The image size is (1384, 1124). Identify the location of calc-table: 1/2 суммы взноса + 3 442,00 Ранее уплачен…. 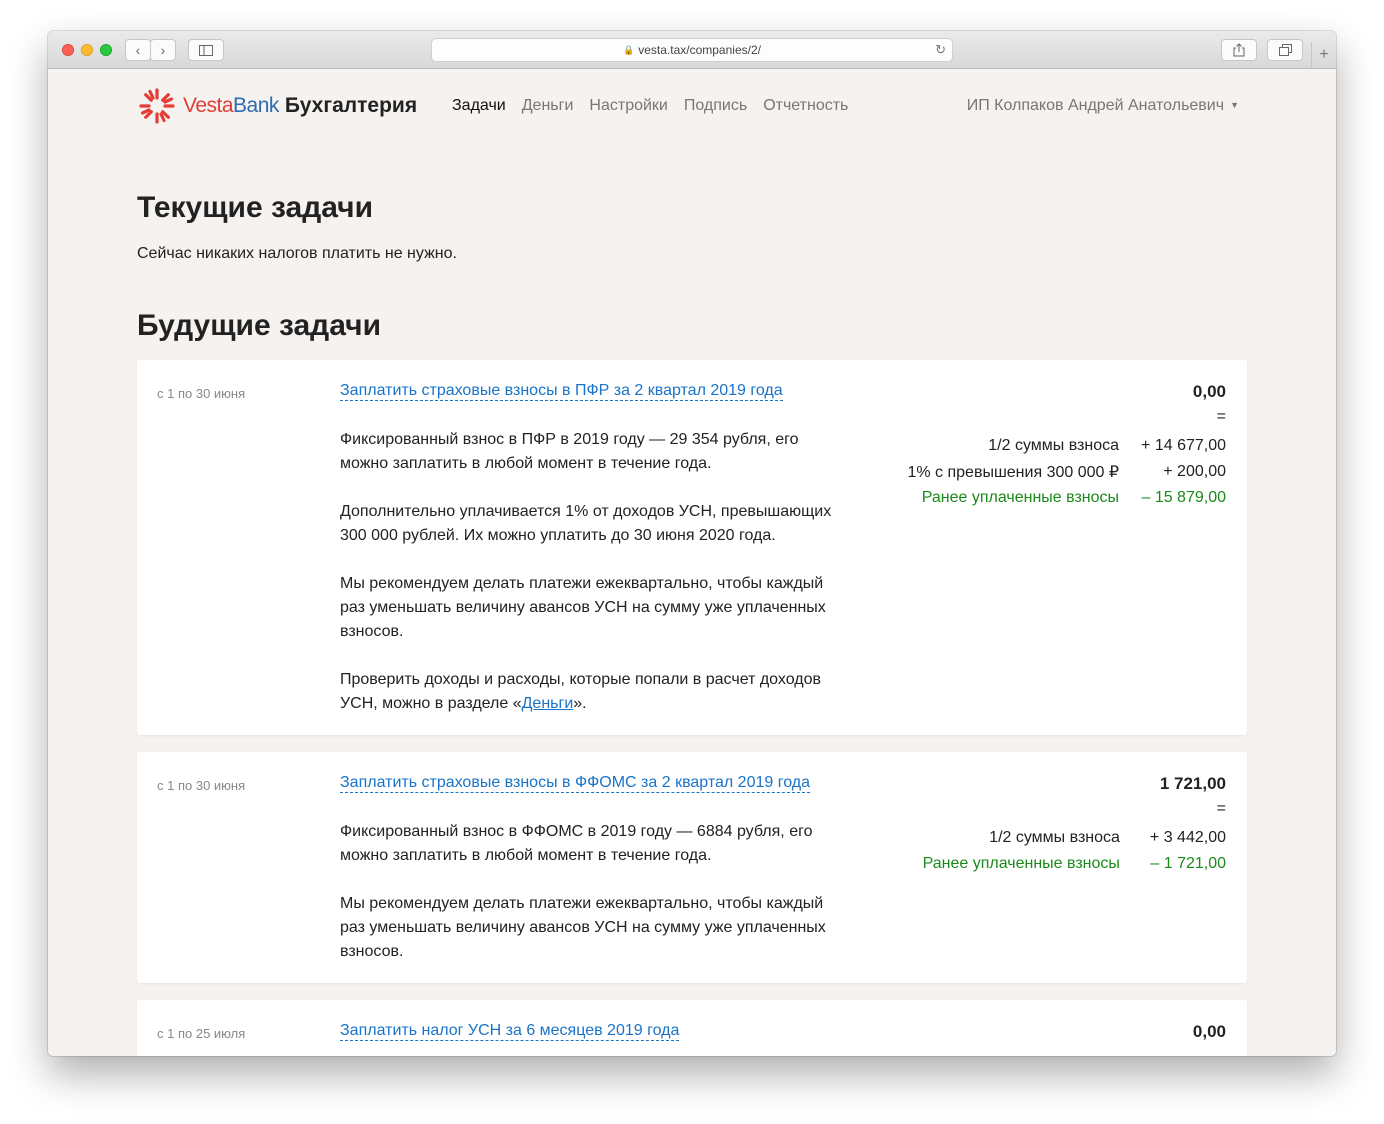
(1074, 851).